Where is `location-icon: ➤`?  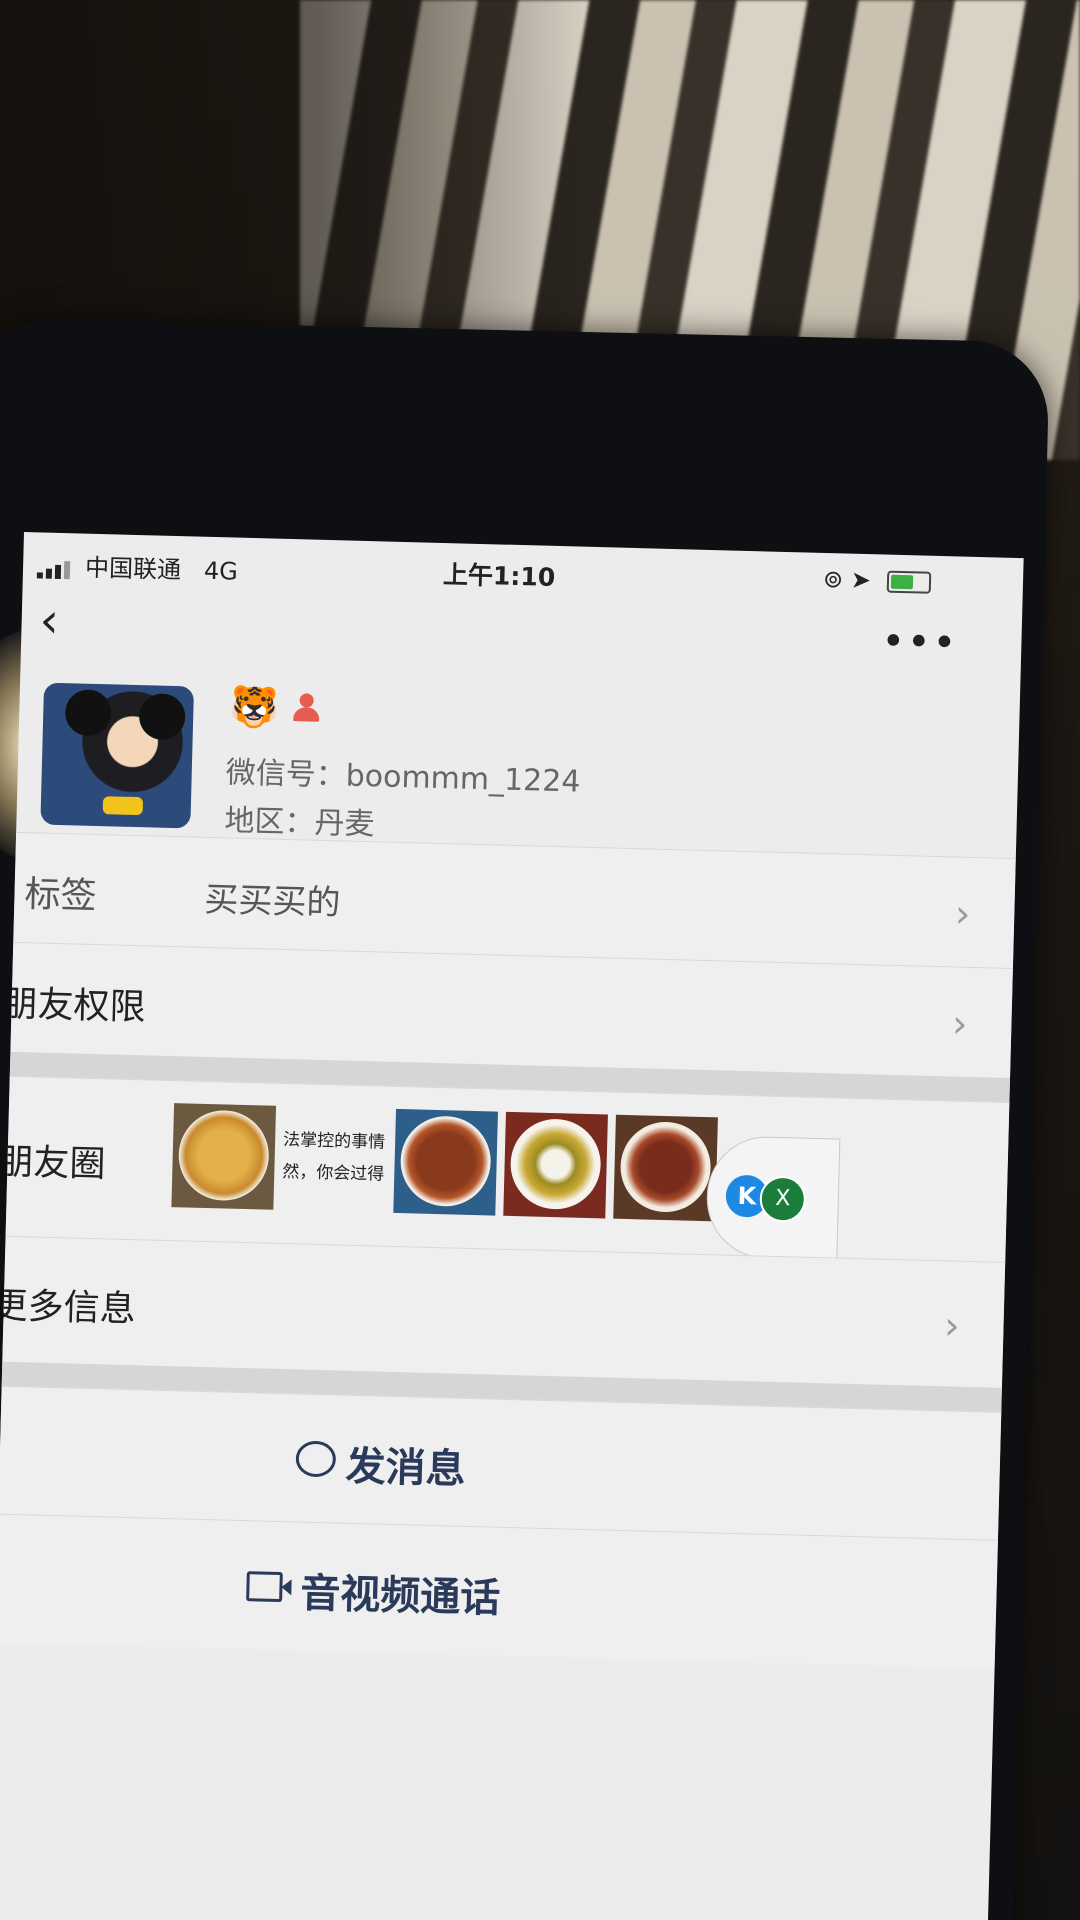 location-icon: ➤ is located at coordinates (861, 580).